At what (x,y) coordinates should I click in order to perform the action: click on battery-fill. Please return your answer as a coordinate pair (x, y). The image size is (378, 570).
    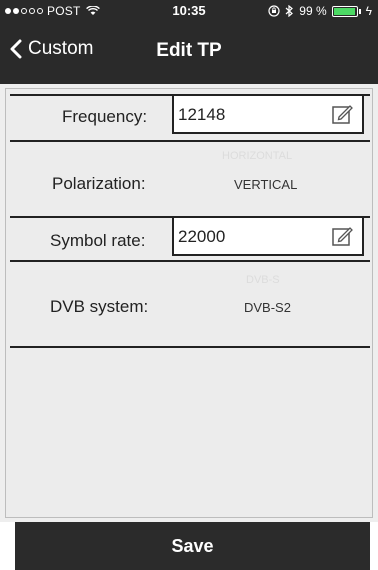
    Looking at the image, I should click on (344, 11).